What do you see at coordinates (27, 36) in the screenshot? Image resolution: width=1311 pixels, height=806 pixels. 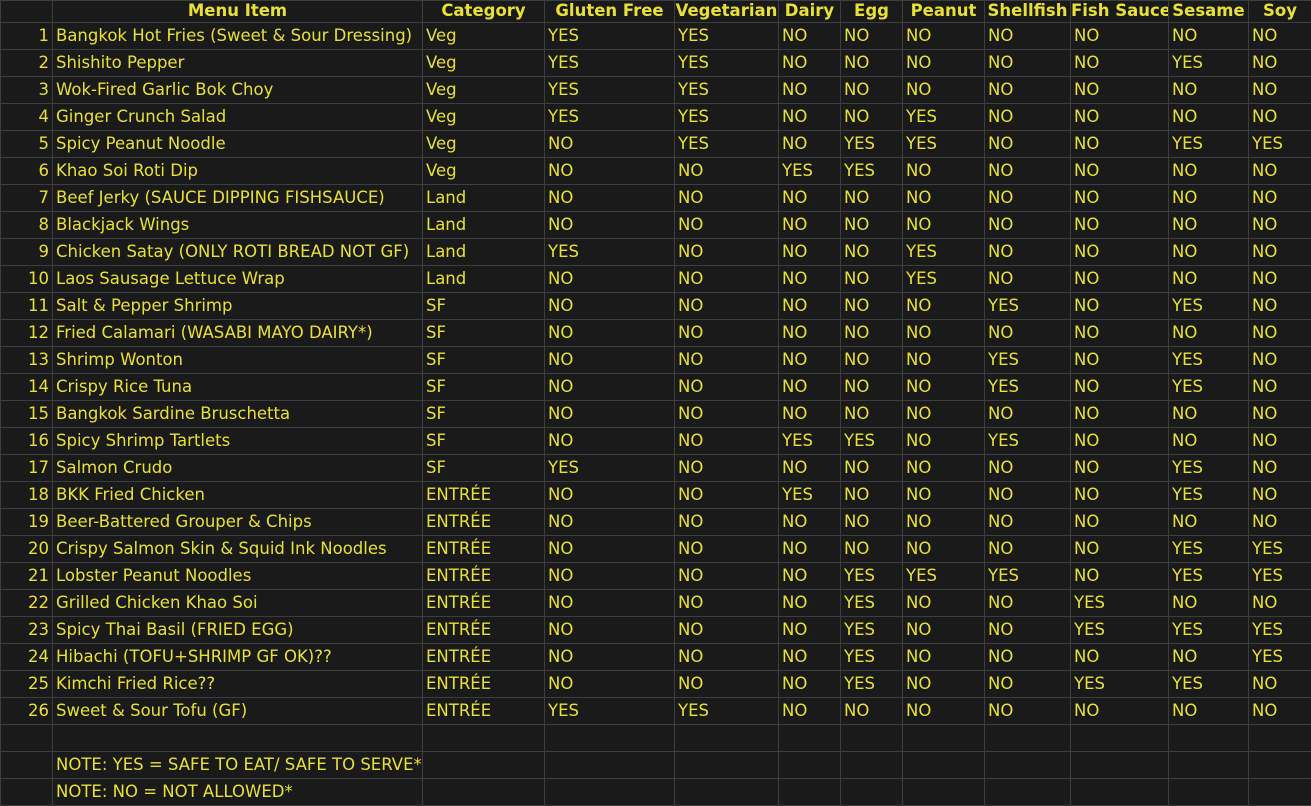 I see `row-number-cell: 1` at bounding box center [27, 36].